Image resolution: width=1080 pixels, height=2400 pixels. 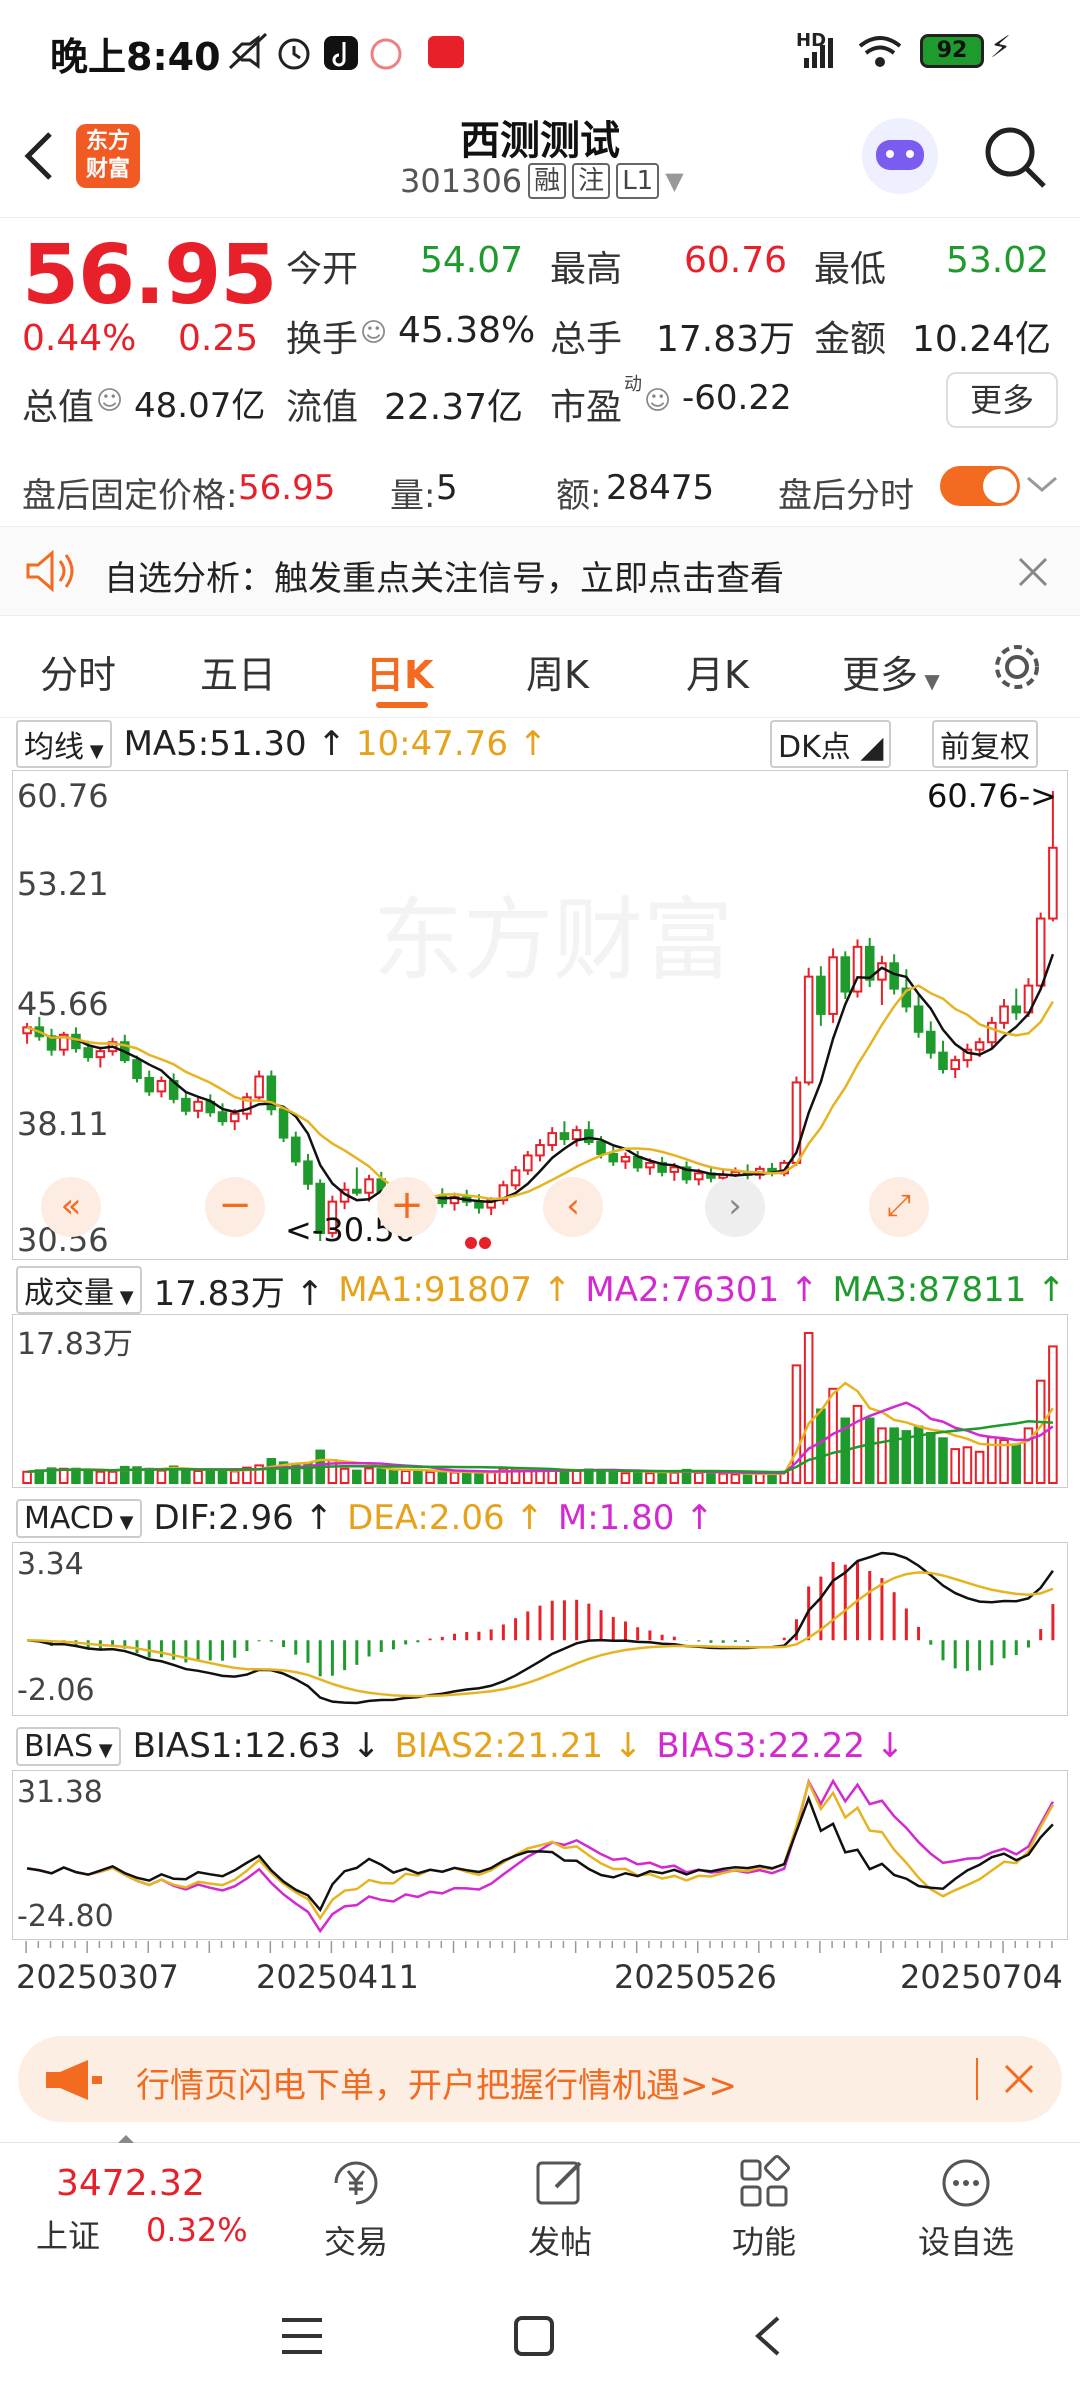 I want to click on battery-icon: 92, so click(x=952, y=51).